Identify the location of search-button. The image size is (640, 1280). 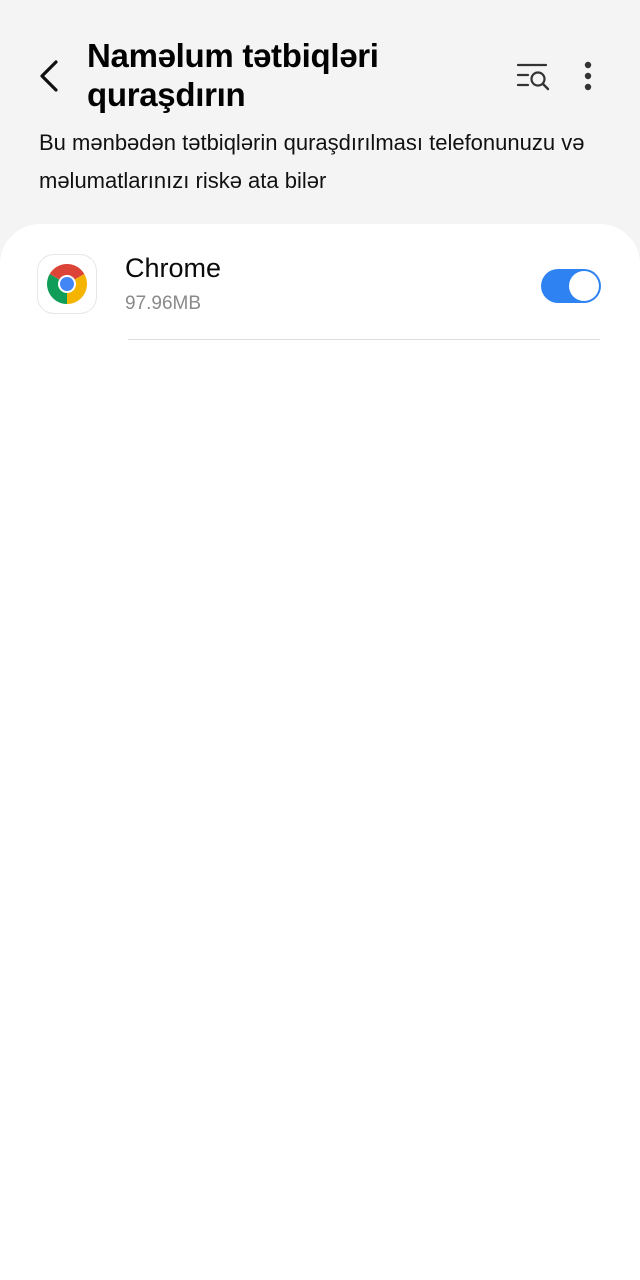
(534, 76).